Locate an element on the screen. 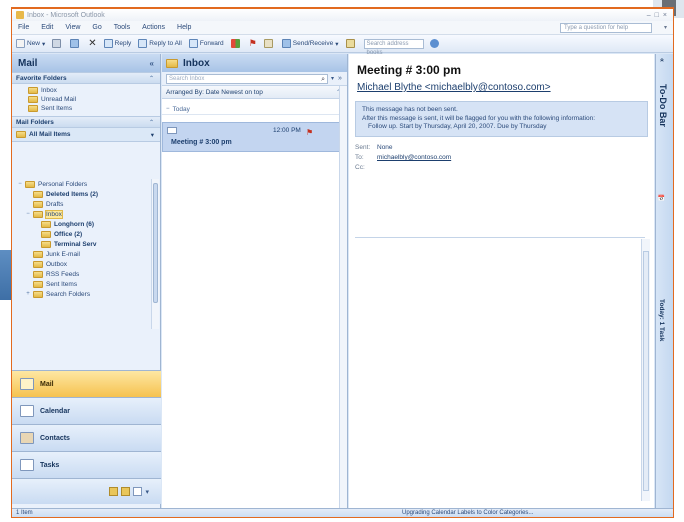 This screenshot has width=684, height=522. message-list-scrollbar is located at coordinates (343, 297).